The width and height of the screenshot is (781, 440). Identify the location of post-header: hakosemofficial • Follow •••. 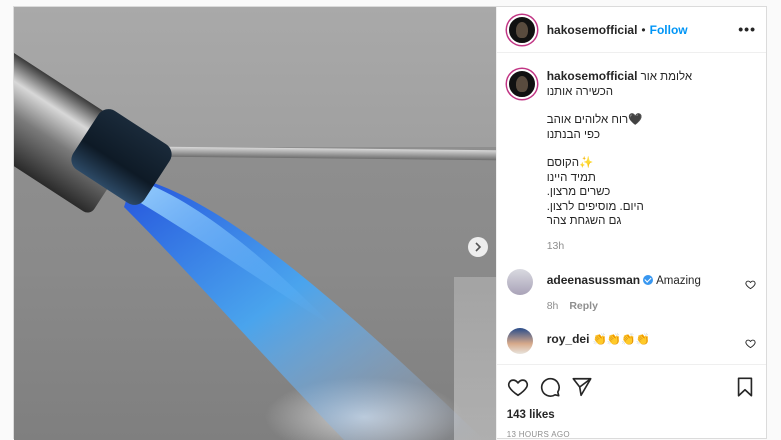
(631, 30).